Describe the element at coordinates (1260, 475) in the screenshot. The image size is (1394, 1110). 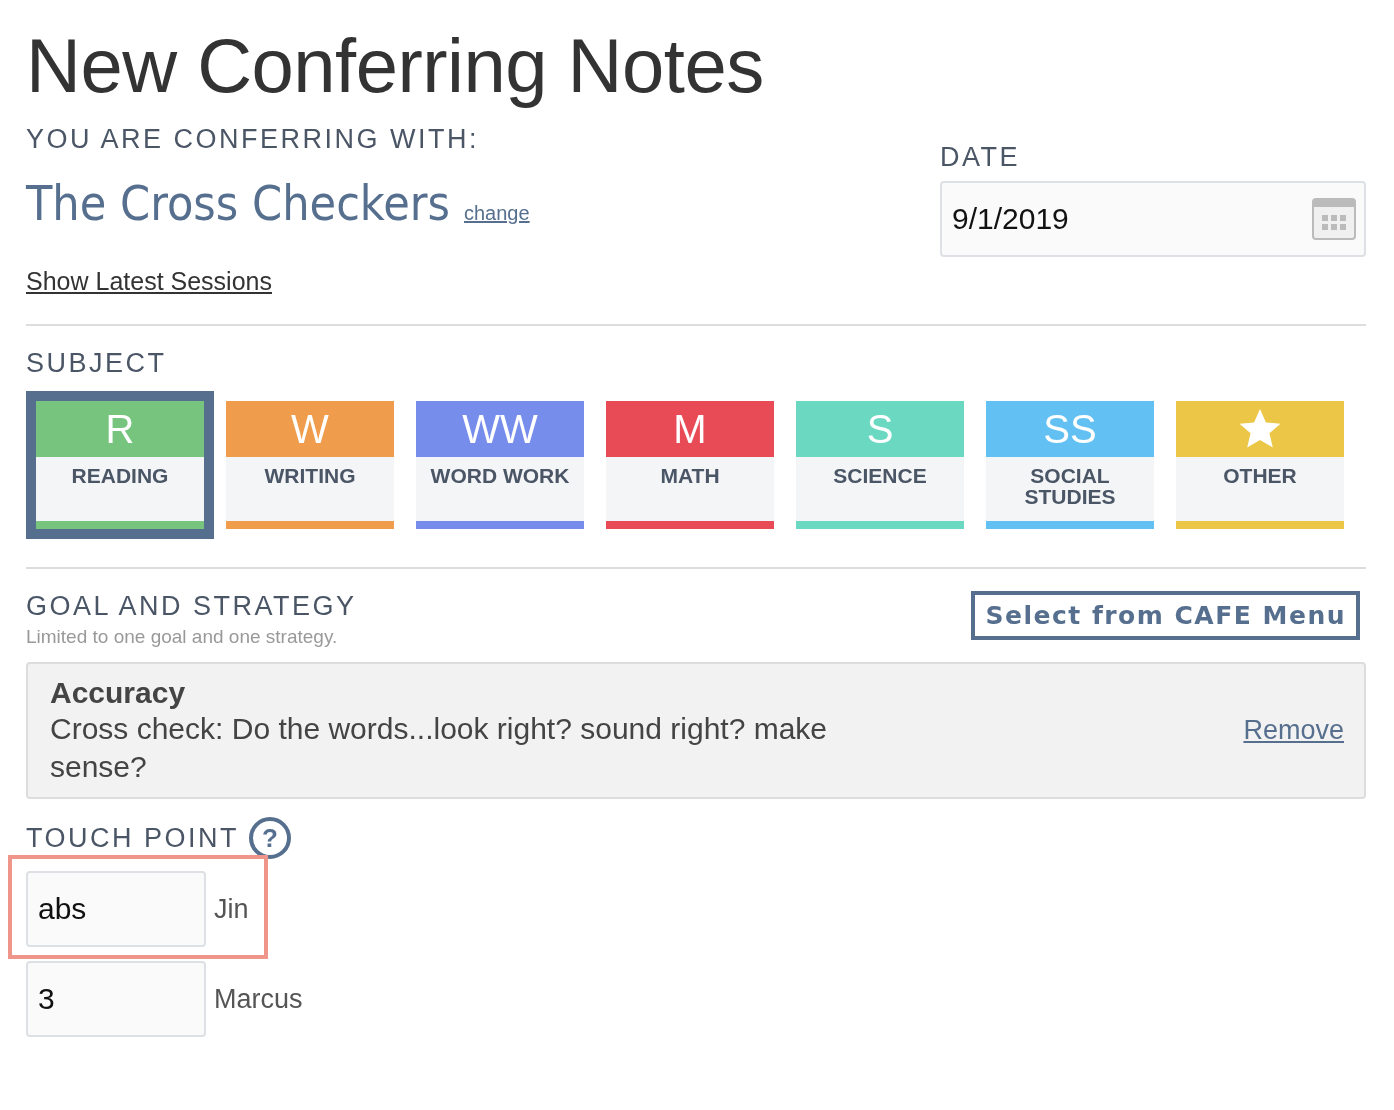
I see `subject-name: OTHER` at that location.